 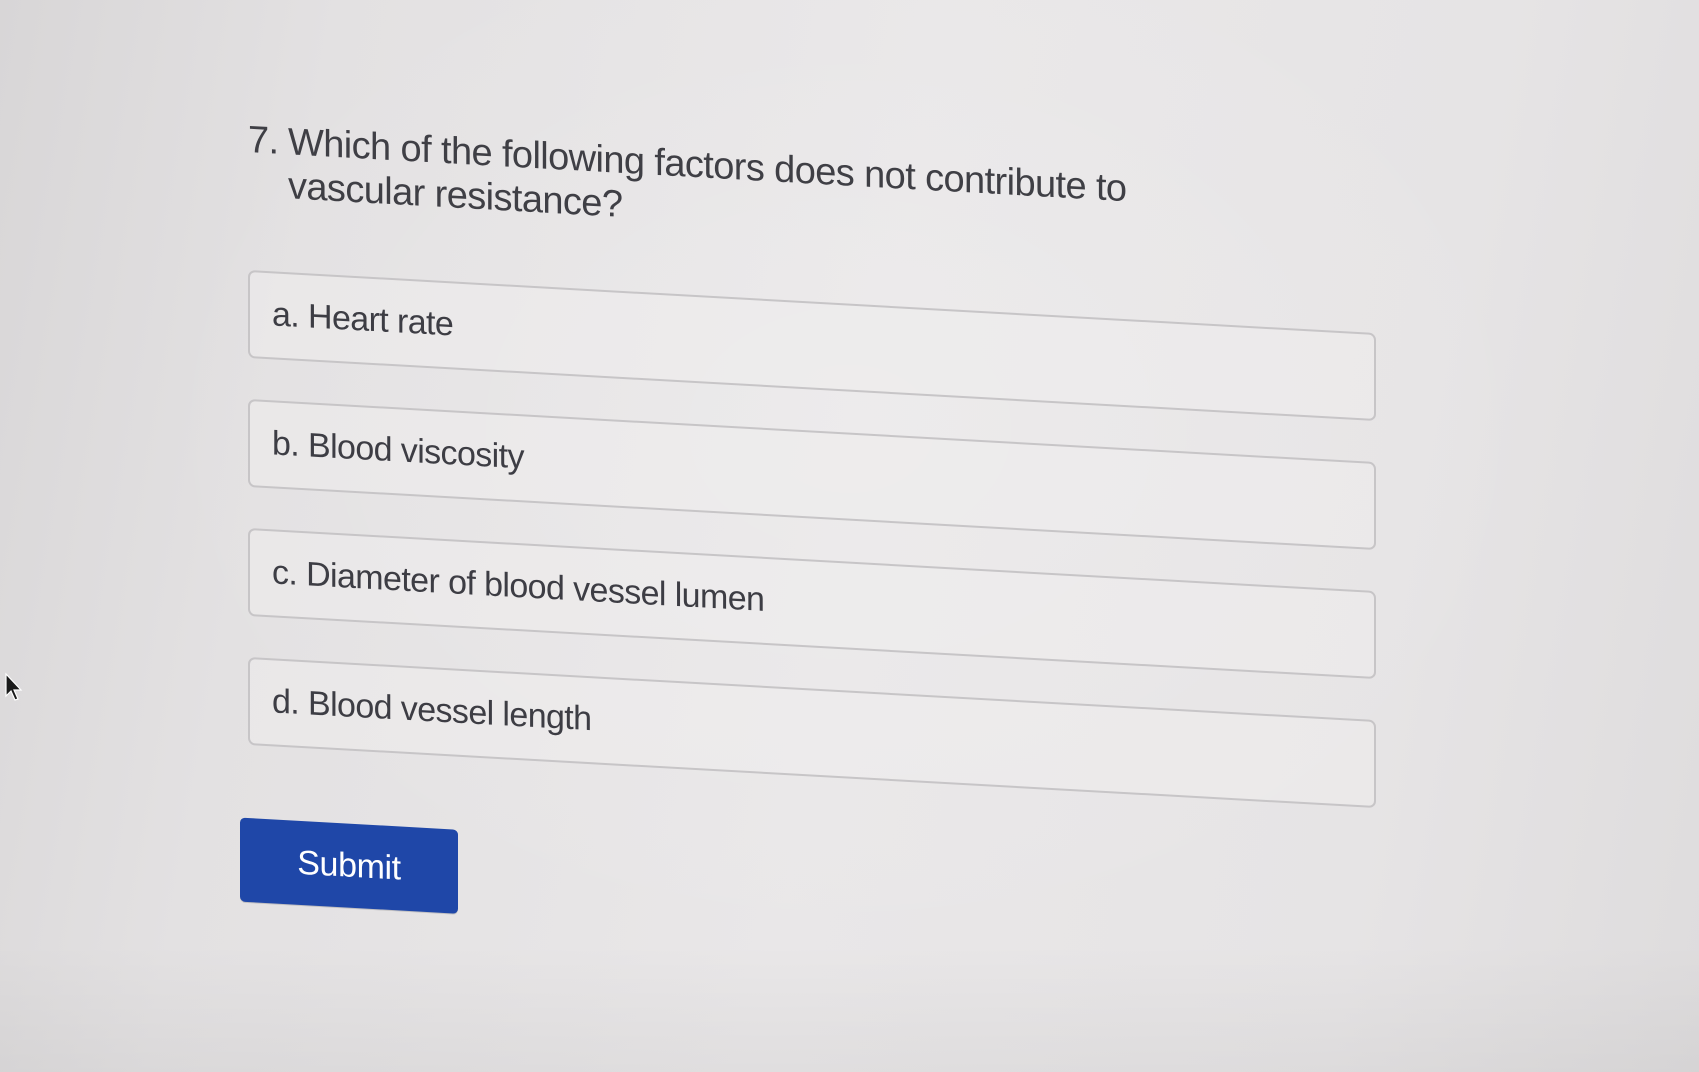 What do you see at coordinates (14, 686) in the screenshot?
I see `mouse-pointer-icon` at bounding box center [14, 686].